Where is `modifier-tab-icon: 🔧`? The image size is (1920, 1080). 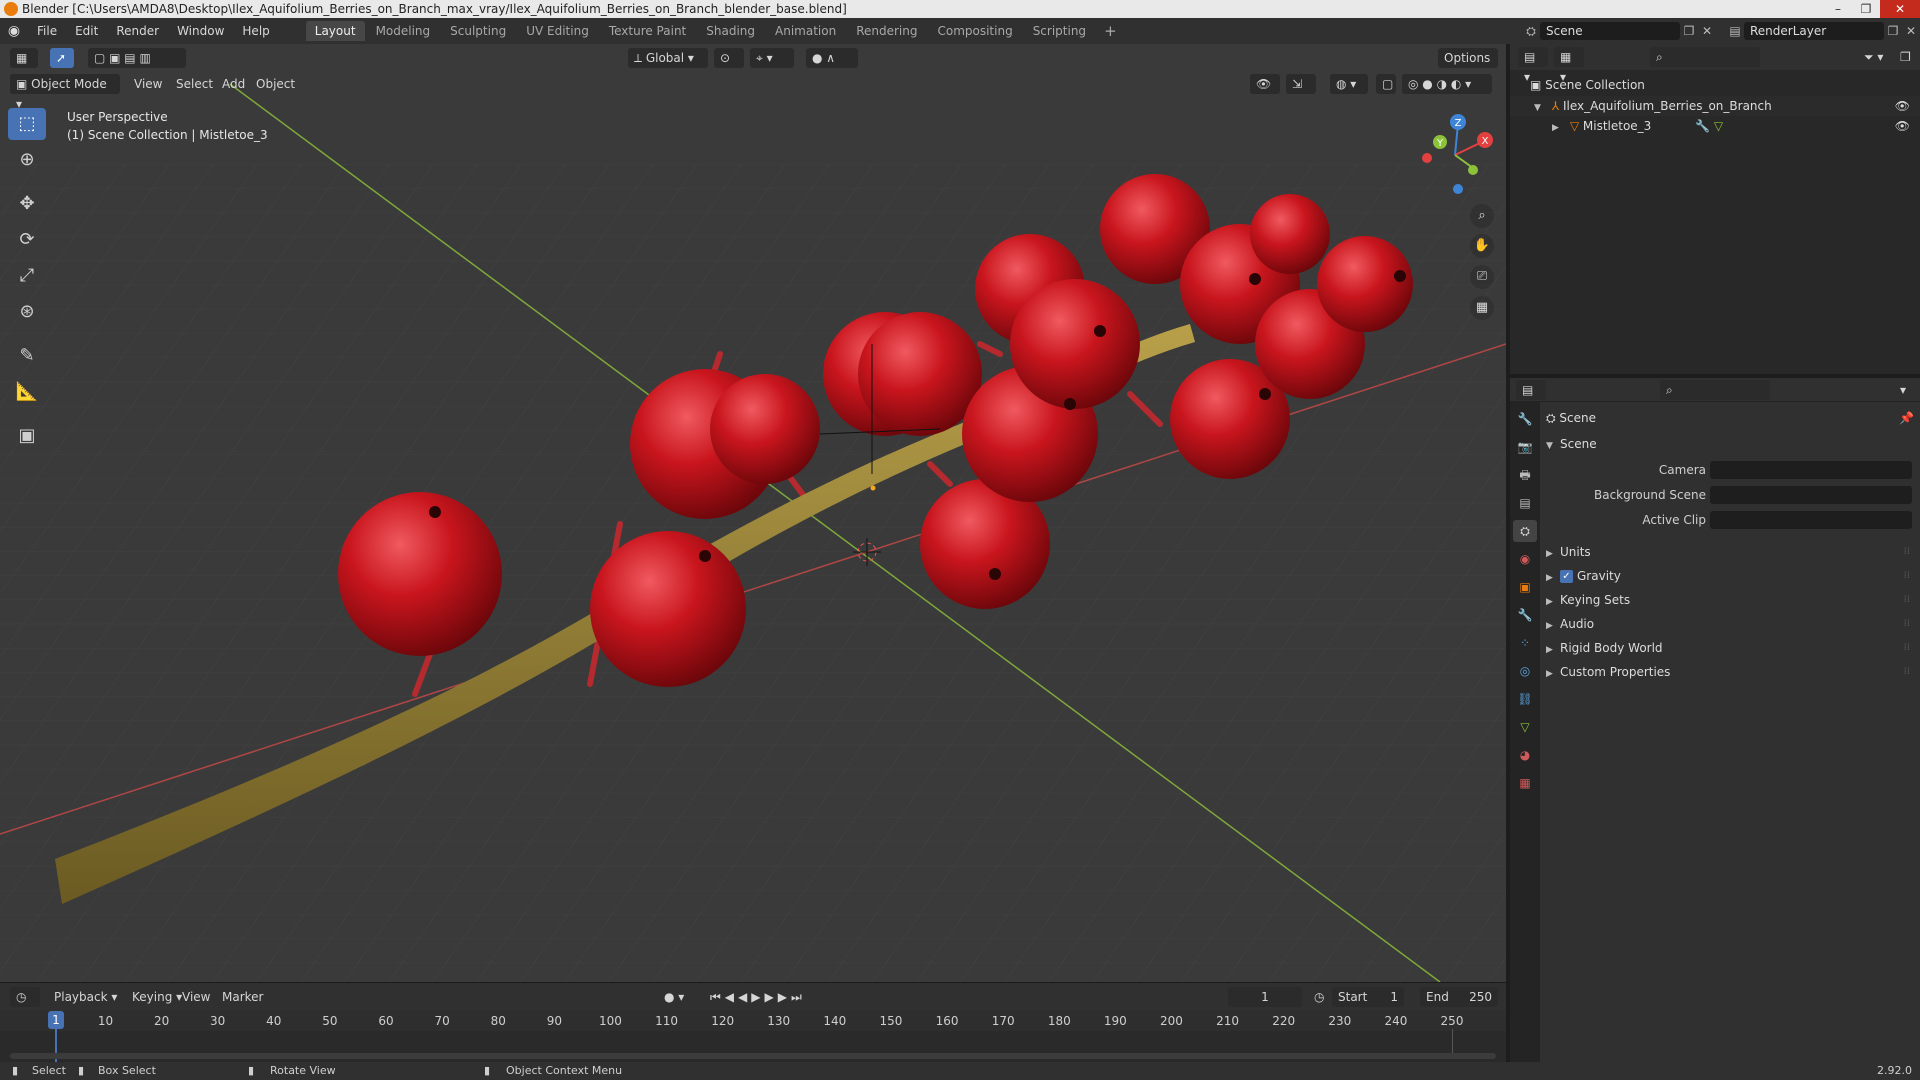 modifier-tab-icon: 🔧 is located at coordinates (1525, 615).